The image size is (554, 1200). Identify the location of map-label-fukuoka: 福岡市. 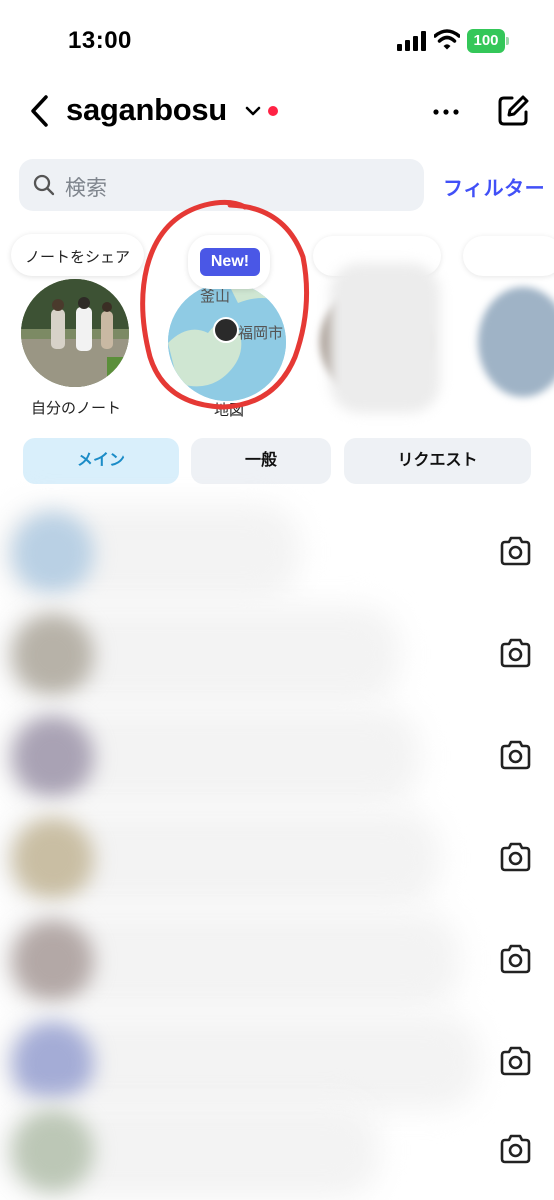
(261, 333).